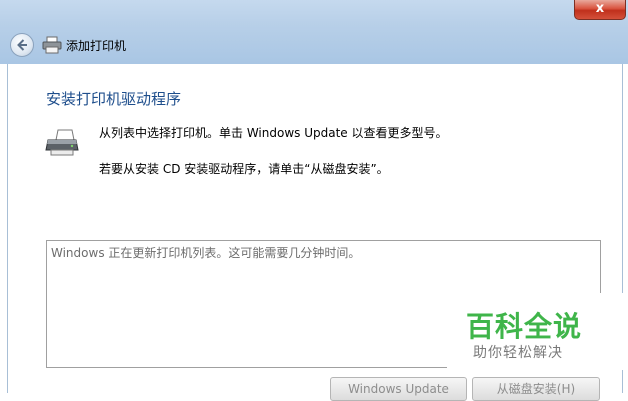 The width and height of the screenshot is (628, 401). I want to click on list-status-text: Windows 正在更新打印机列表。这可能需要几分钟时间。, so click(206, 253).